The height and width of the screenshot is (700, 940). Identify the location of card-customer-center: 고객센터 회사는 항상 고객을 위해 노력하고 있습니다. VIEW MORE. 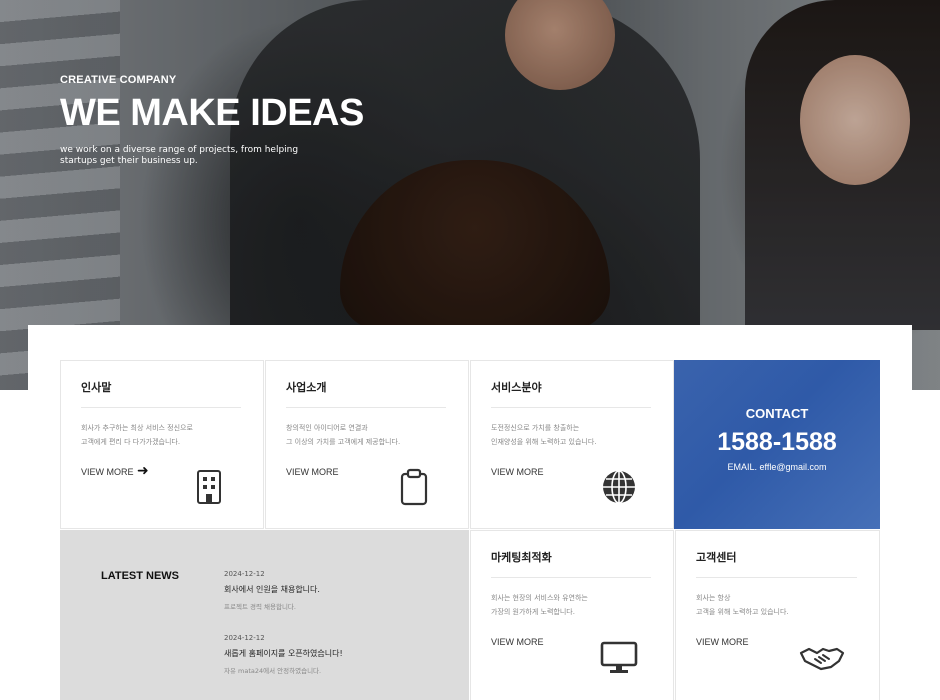
(777, 615).